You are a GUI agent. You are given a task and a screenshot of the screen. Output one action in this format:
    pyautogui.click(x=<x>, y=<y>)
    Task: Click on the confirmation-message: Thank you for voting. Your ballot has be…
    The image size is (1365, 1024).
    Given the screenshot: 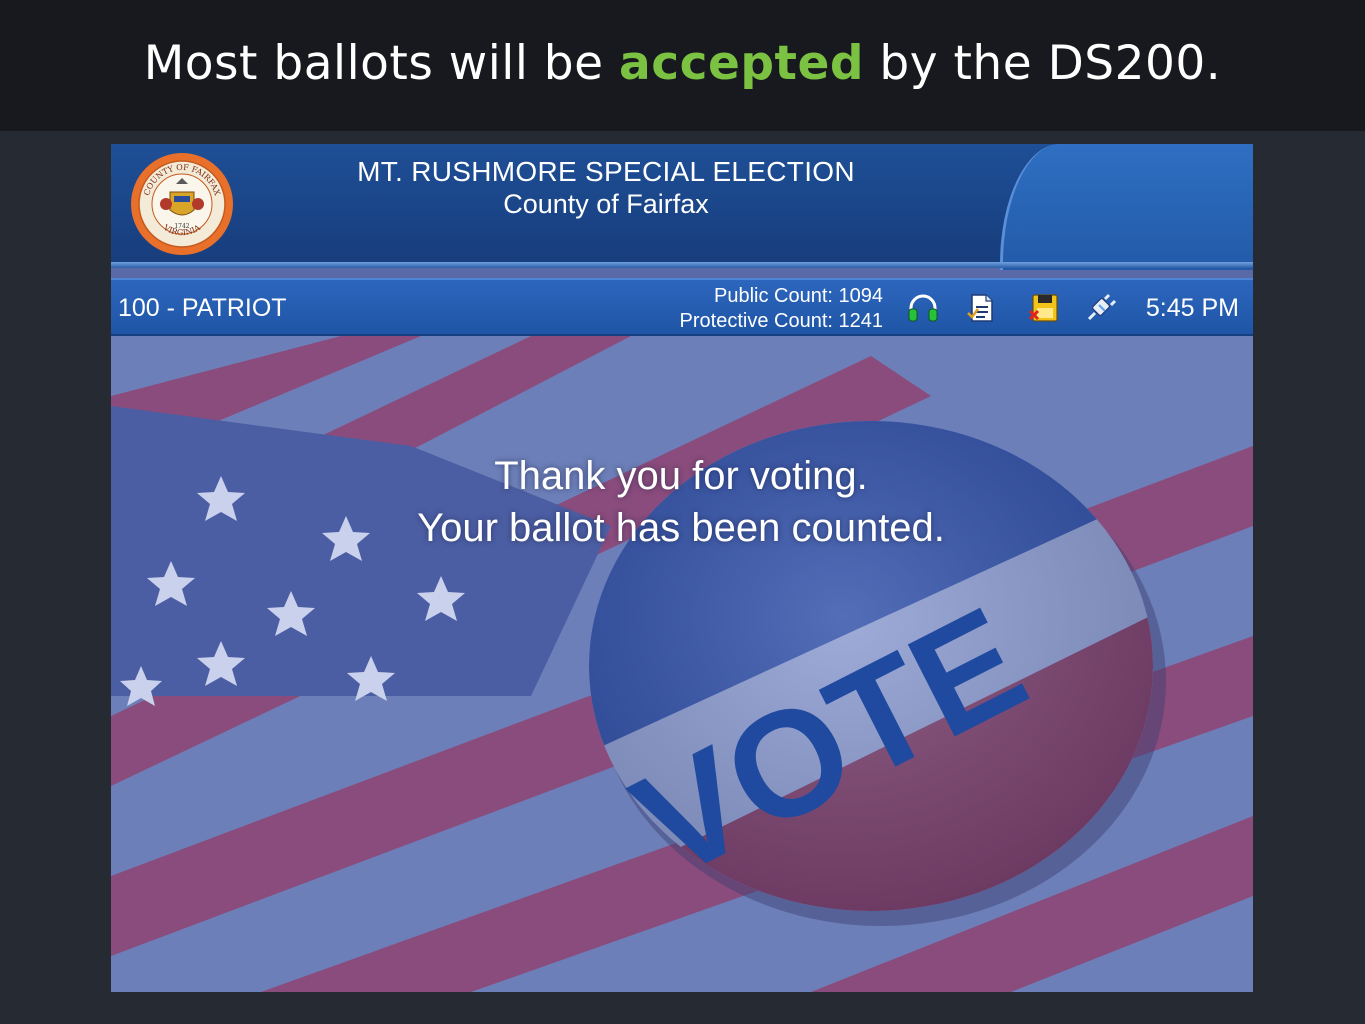 What is the action you would take?
    pyautogui.click(x=681, y=502)
    